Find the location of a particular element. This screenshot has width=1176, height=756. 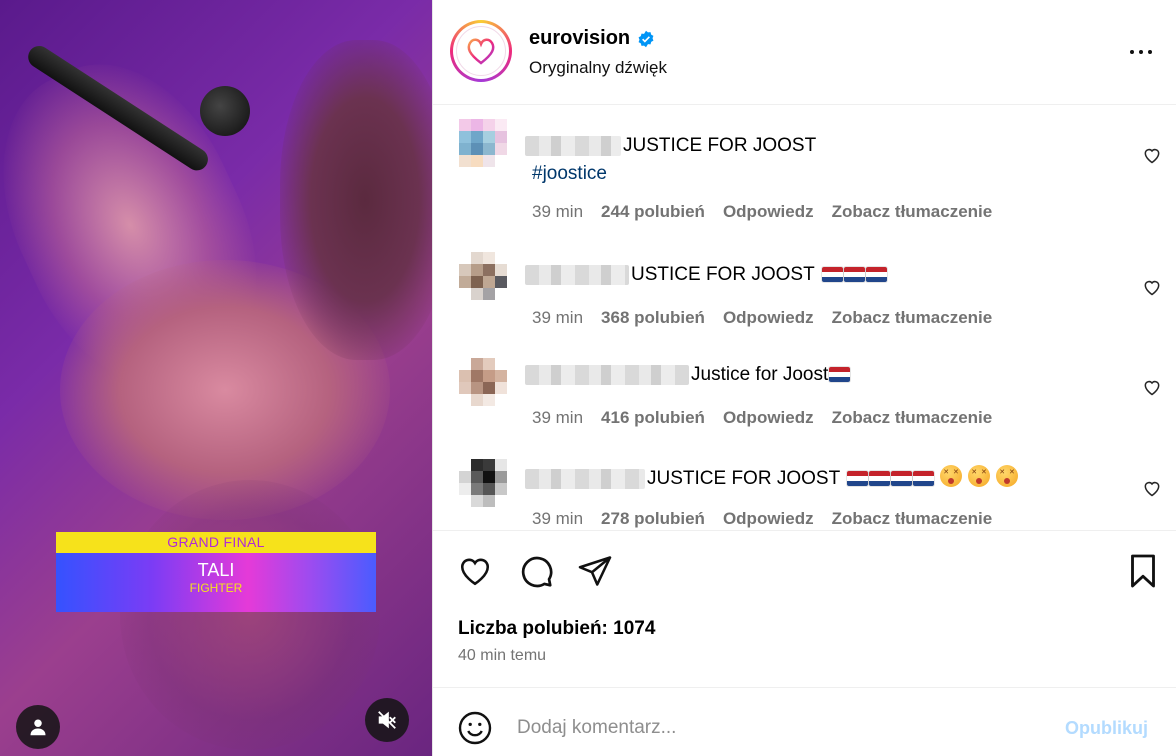

post-timestamp: 40 min temu is located at coordinates (502, 656).